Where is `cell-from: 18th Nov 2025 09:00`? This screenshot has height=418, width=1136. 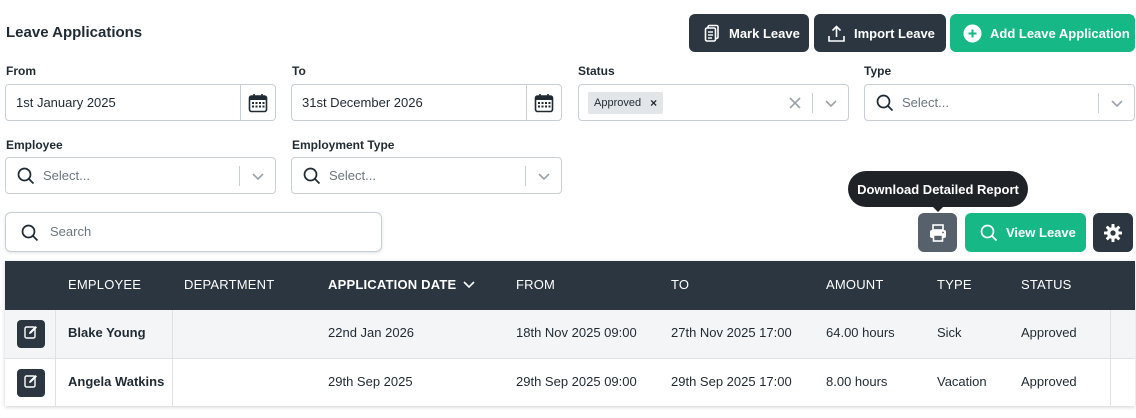
cell-from: 18th Nov 2025 09:00 is located at coordinates (576, 332).